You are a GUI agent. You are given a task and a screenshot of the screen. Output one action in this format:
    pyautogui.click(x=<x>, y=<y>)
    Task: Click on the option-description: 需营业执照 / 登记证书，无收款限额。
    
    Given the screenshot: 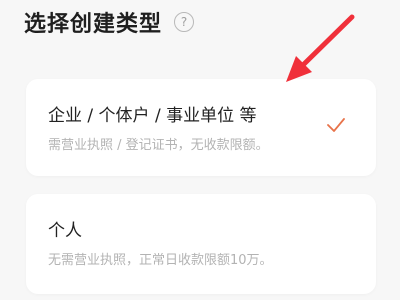 What is the action you would take?
    pyautogui.click(x=158, y=145)
    